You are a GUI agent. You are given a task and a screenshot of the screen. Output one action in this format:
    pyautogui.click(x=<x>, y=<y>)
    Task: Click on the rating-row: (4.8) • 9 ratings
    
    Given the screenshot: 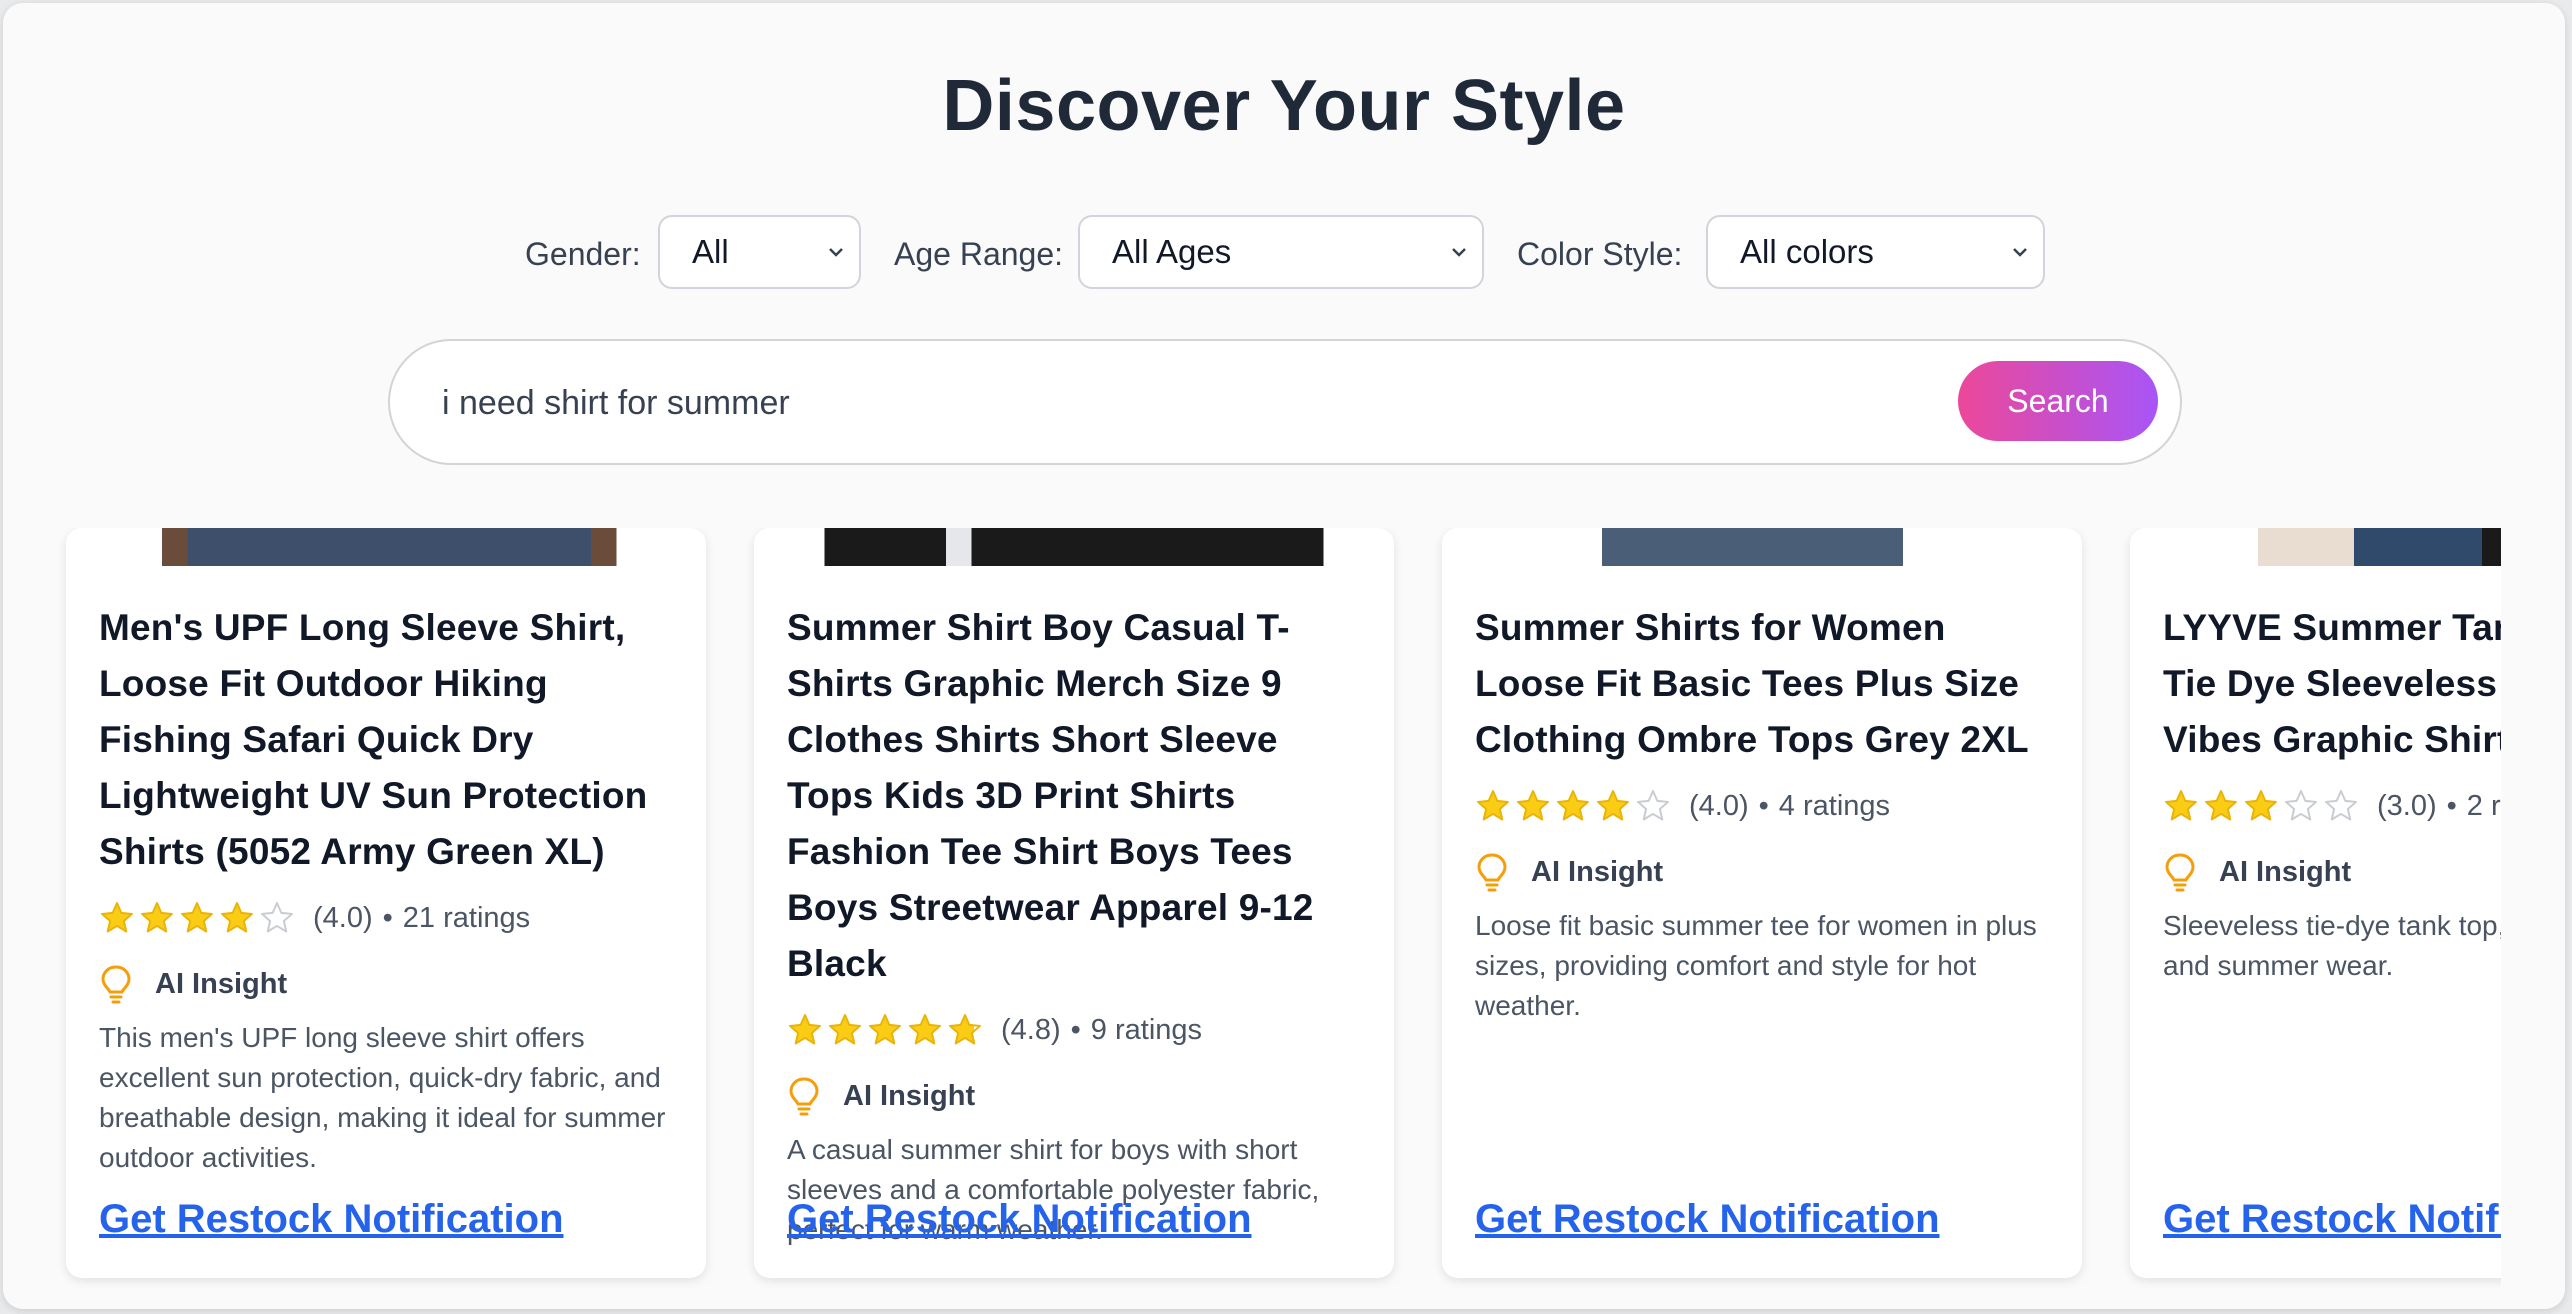 What is the action you would take?
    pyautogui.click(x=1076, y=1030)
    